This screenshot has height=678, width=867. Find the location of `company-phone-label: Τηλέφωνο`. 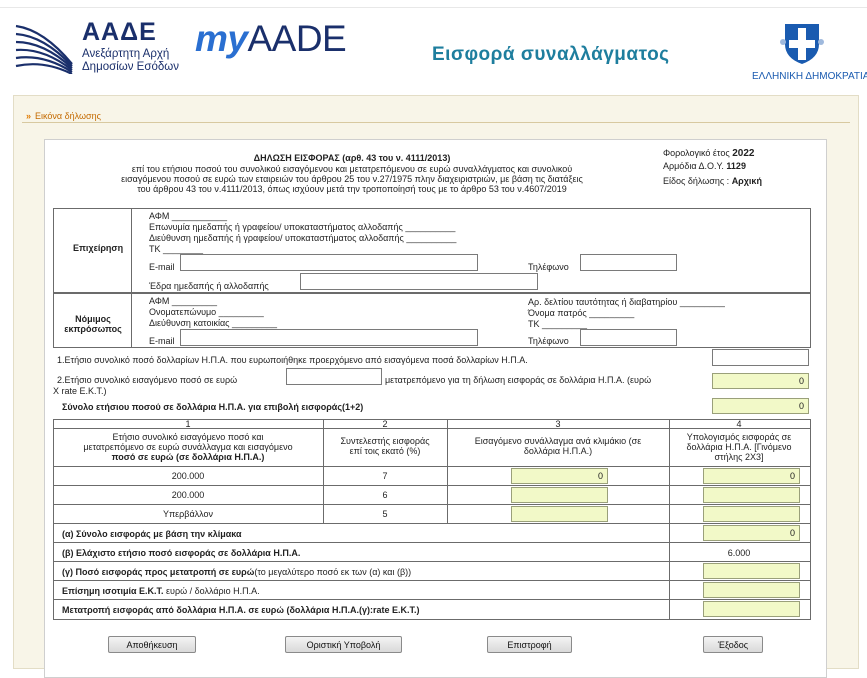

company-phone-label: Τηλέφωνο is located at coordinates (548, 267).